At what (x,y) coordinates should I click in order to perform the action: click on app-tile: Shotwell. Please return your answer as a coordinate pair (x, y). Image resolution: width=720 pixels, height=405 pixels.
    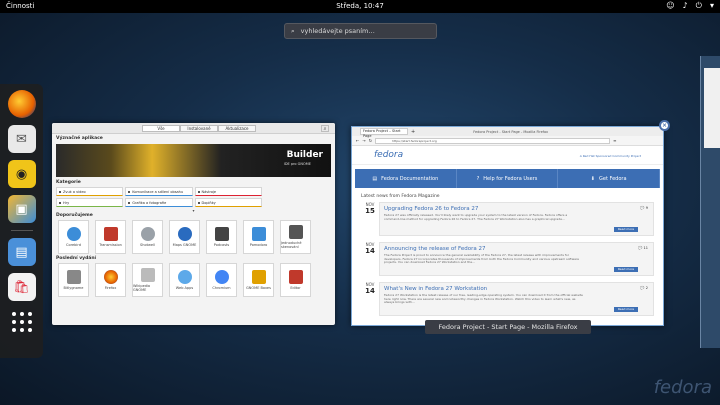
    Looking at the image, I should click on (147, 237).